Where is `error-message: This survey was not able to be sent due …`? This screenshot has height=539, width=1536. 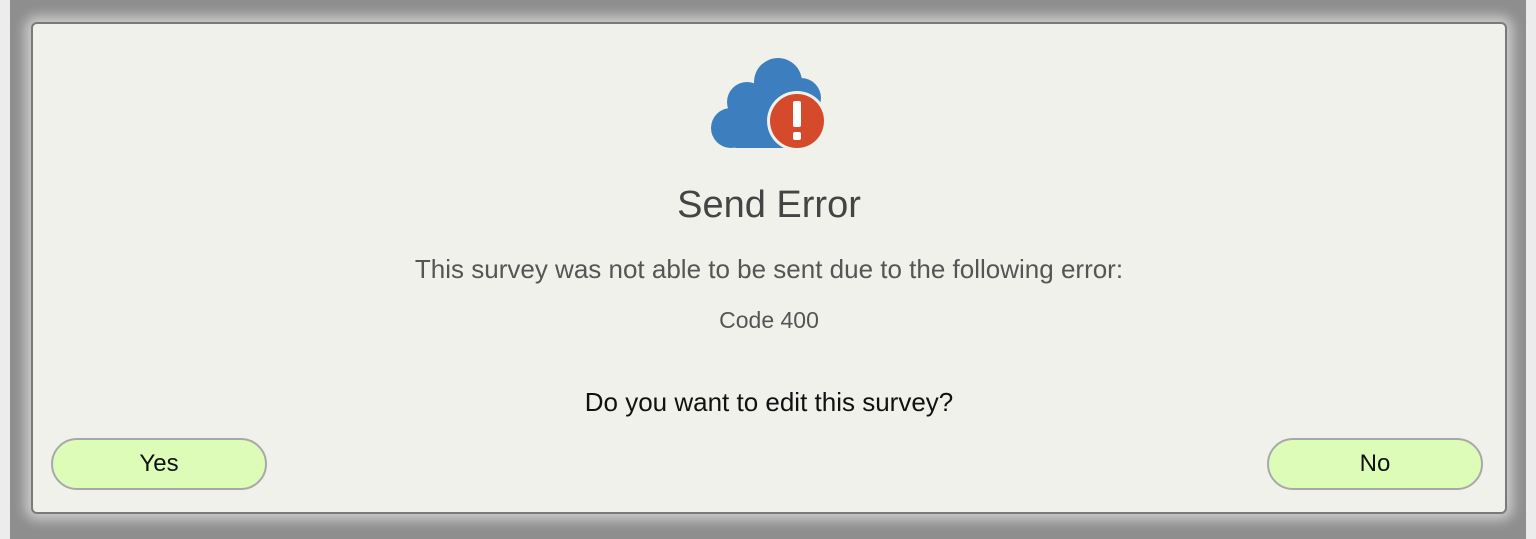
error-message: This survey was not able to be sent due … is located at coordinates (769, 269).